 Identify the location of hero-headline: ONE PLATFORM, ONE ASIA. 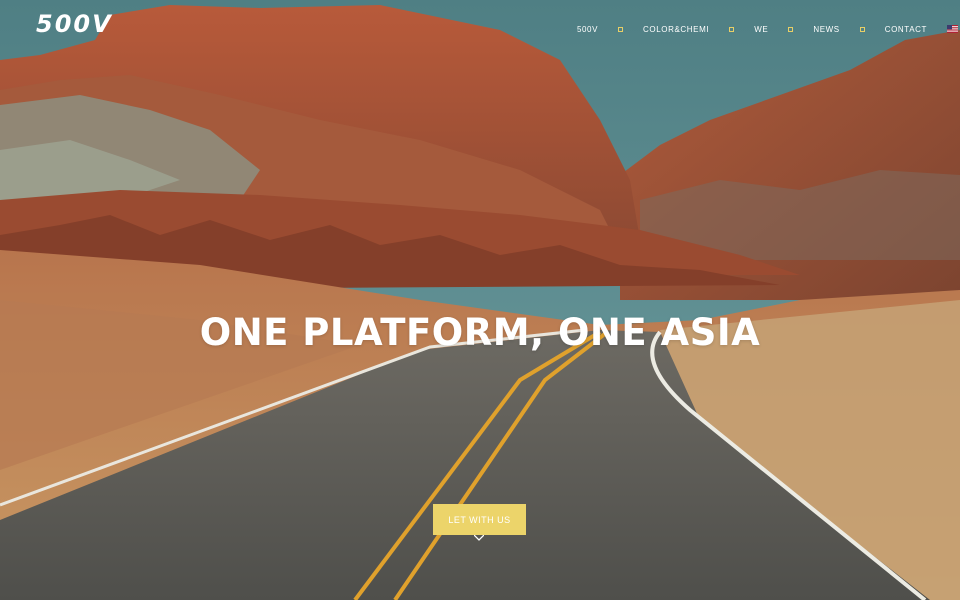
(480, 332).